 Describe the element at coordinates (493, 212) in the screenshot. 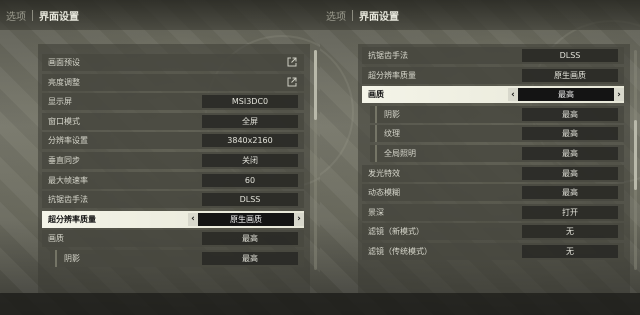

I see `setting-row-depth-of-field: 景深 打开` at that location.